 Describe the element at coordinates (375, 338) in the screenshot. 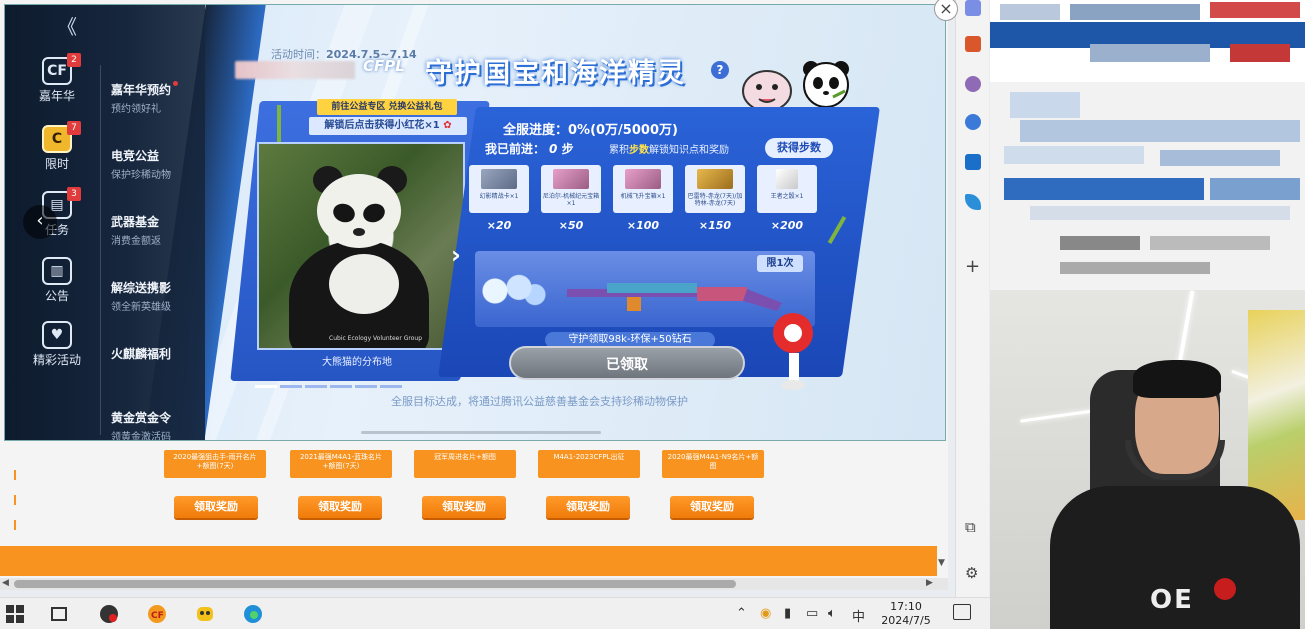

I see `photo-credit: Cubic Ecology Volunteer Group` at that location.